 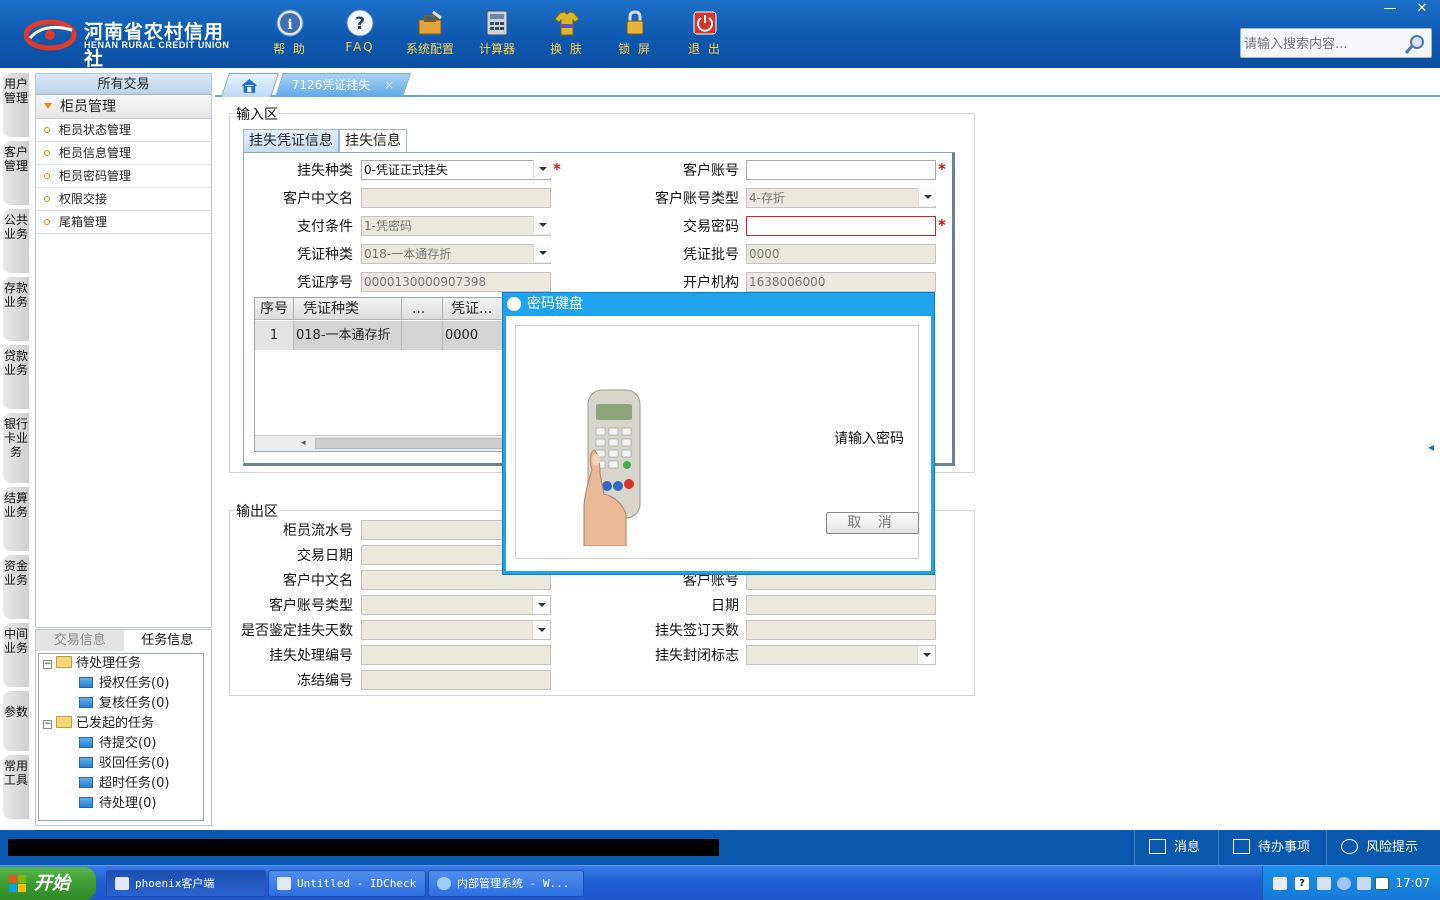 What do you see at coordinates (409, 443) in the screenshot?
I see `scrollbar-thumb` at bounding box center [409, 443].